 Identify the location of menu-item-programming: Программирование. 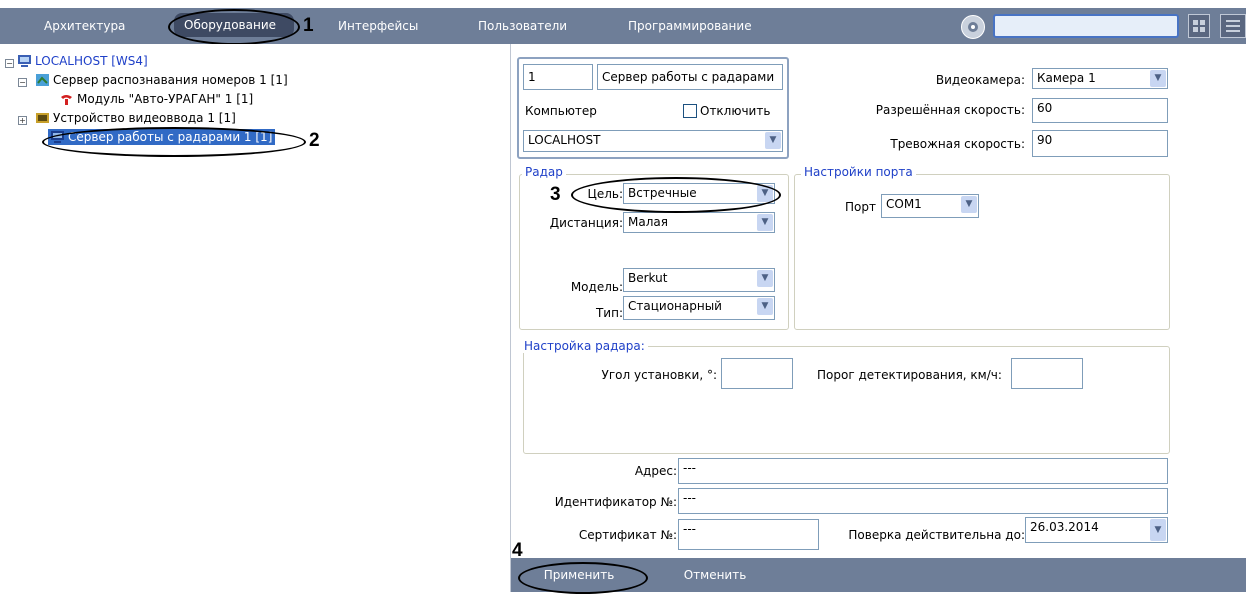
(690, 26).